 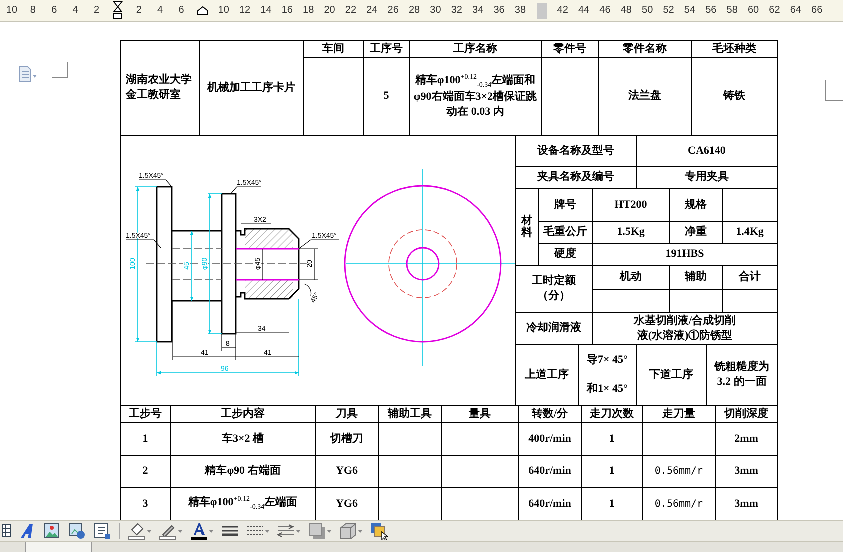 What do you see at coordinates (243, 439) in the screenshot?
I see `table-cell: 车3×2 槽` at bounding box center [243, 439].